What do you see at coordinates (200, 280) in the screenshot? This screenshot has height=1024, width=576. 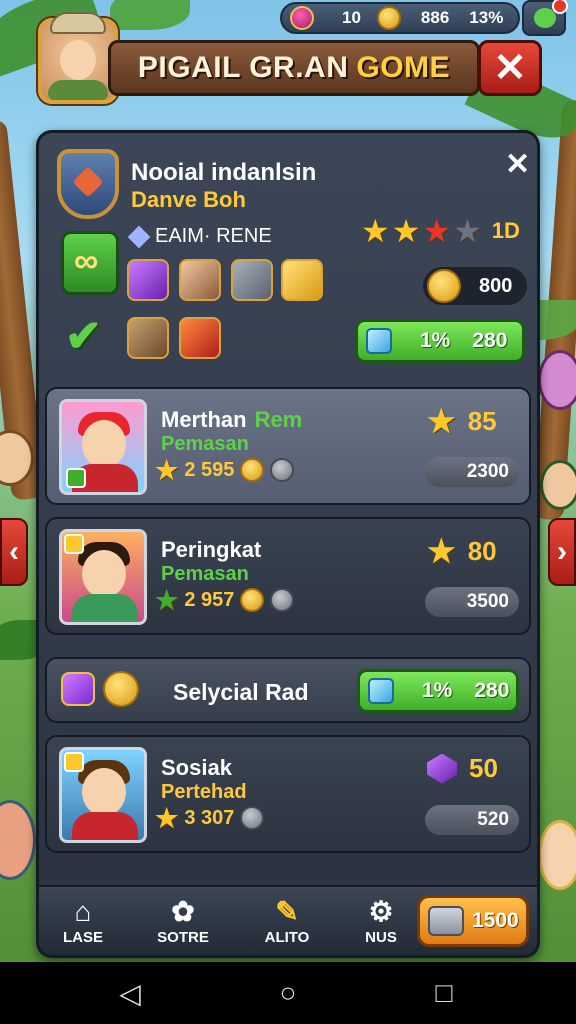 I see `item-tile-hero` at bounding box center [200, 280].